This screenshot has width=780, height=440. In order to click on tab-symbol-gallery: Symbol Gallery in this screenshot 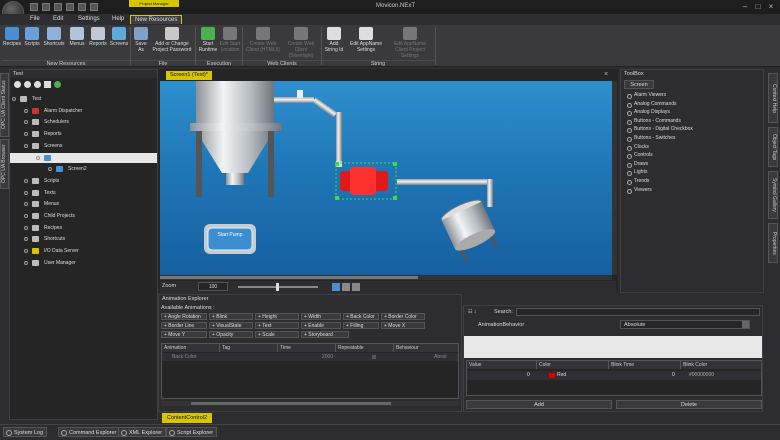, I will do `click(773, 195)`.